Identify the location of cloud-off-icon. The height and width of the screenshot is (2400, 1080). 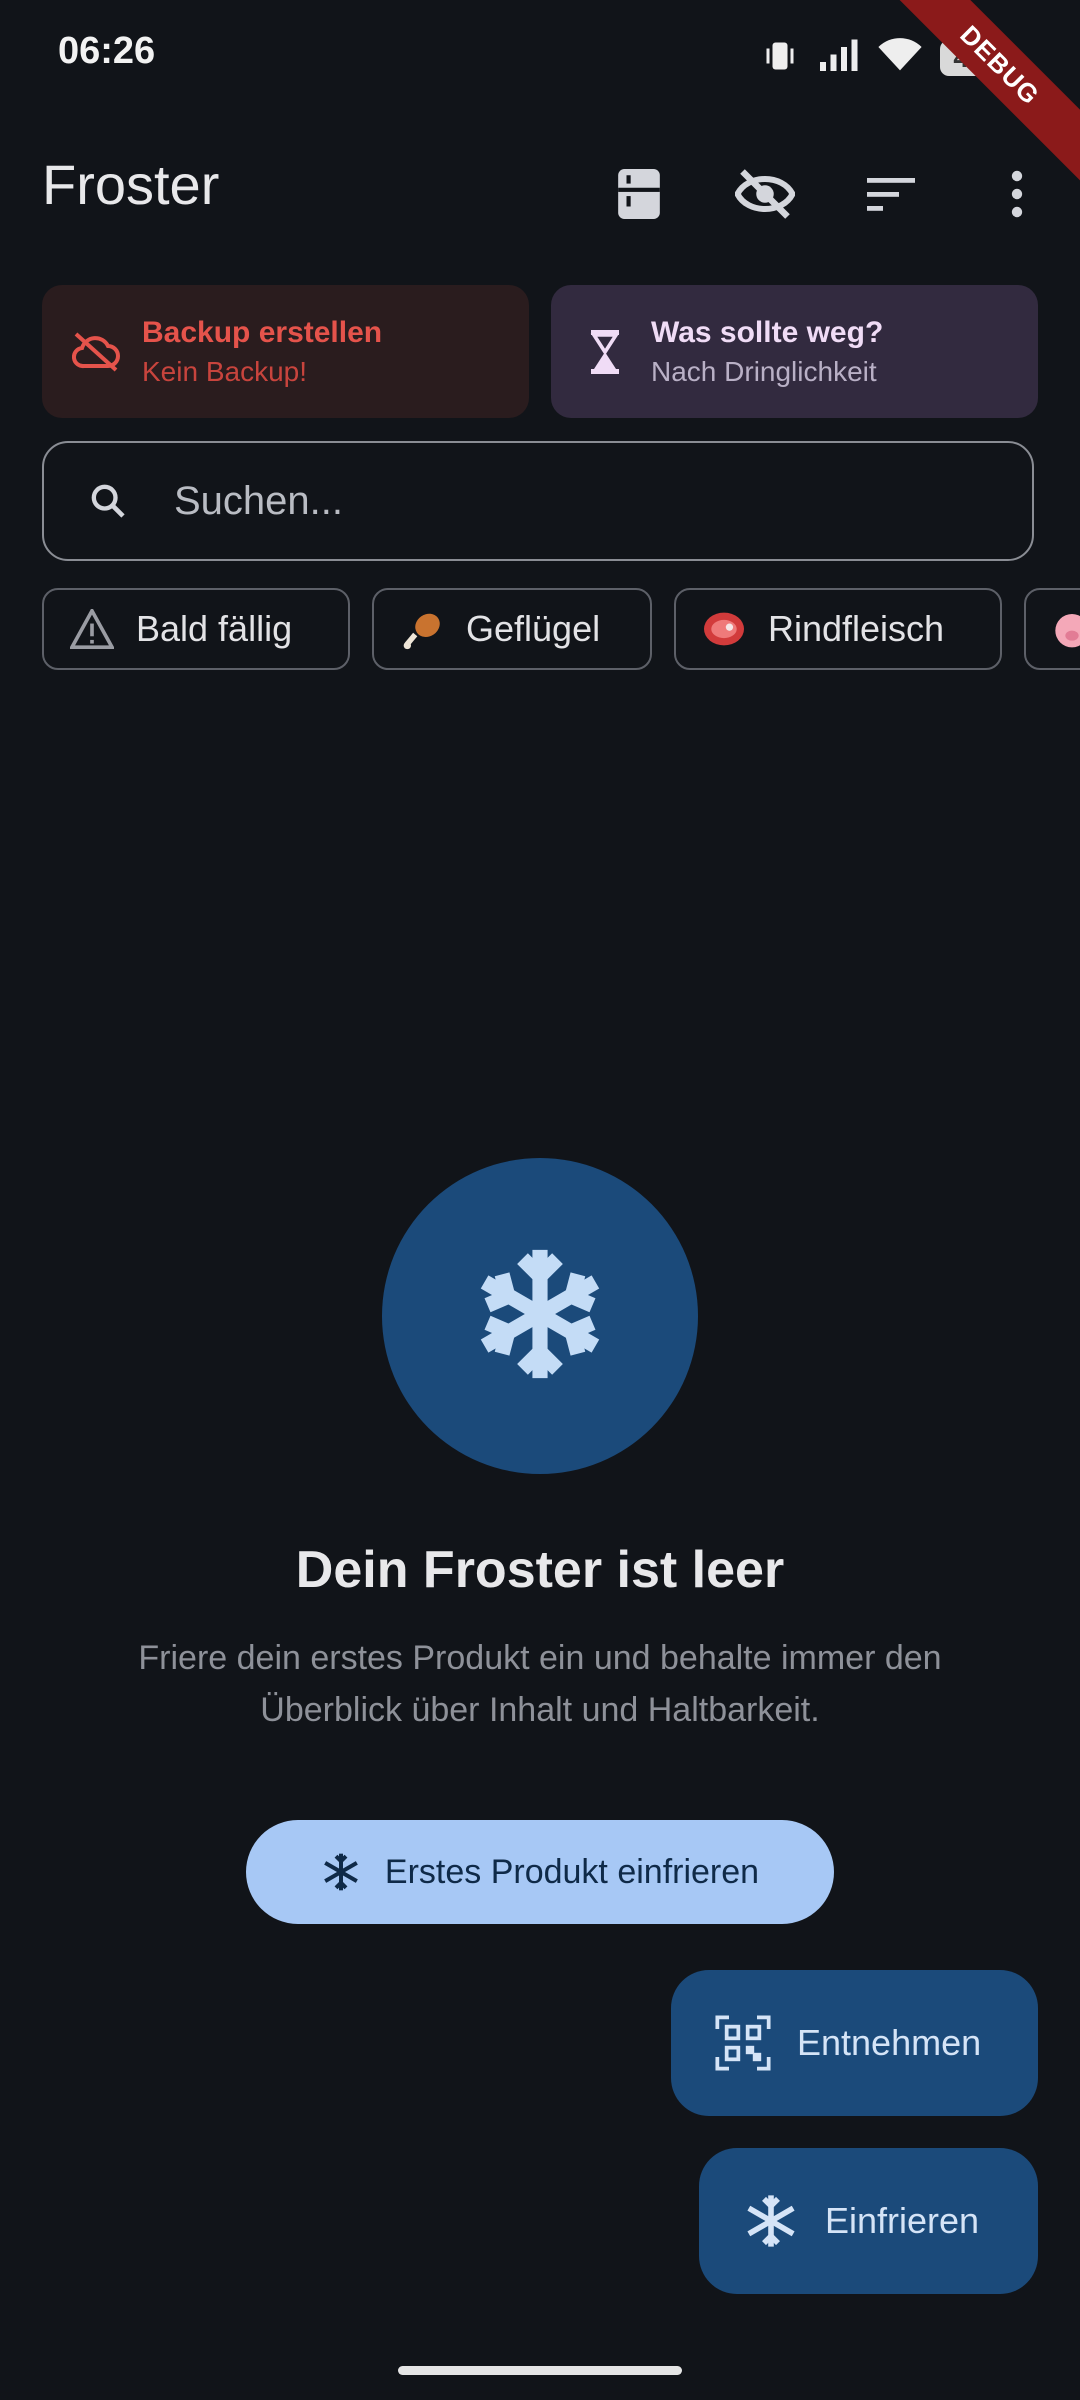
(96, 352).